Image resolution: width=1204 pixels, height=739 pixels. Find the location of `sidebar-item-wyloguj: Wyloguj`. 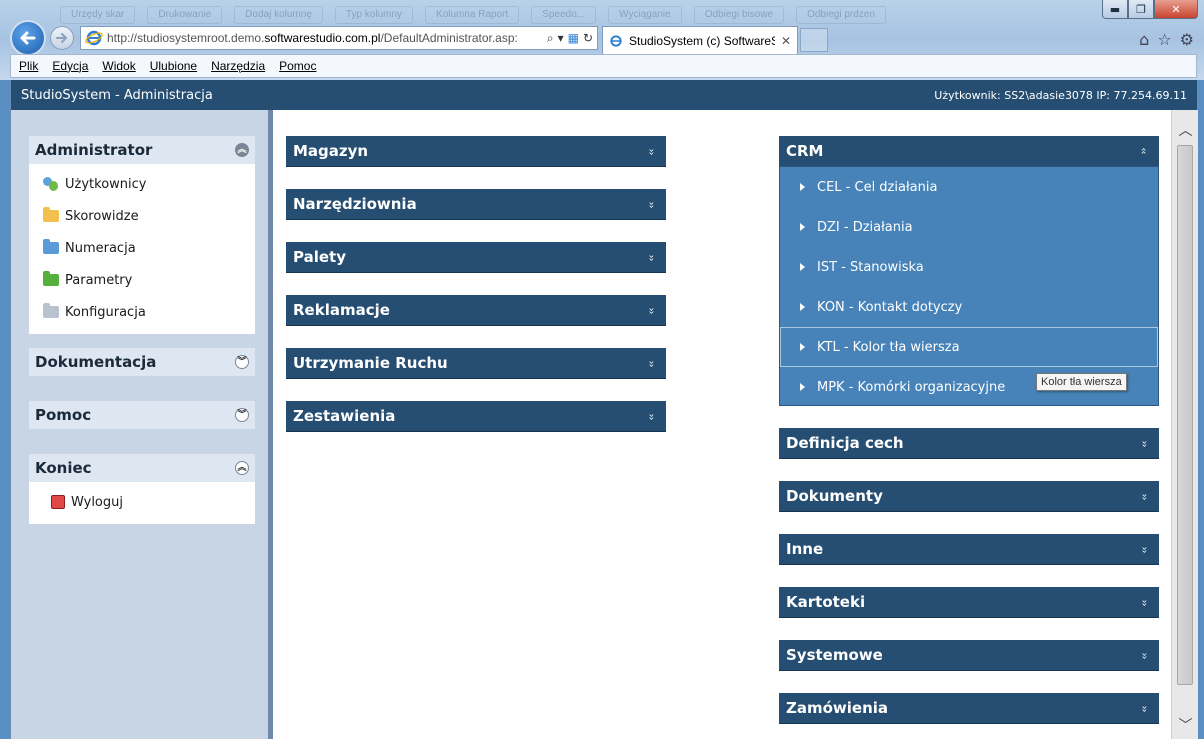

sidebar-item-wyloguj: Wyloguj is located at coordinates (142, 502).